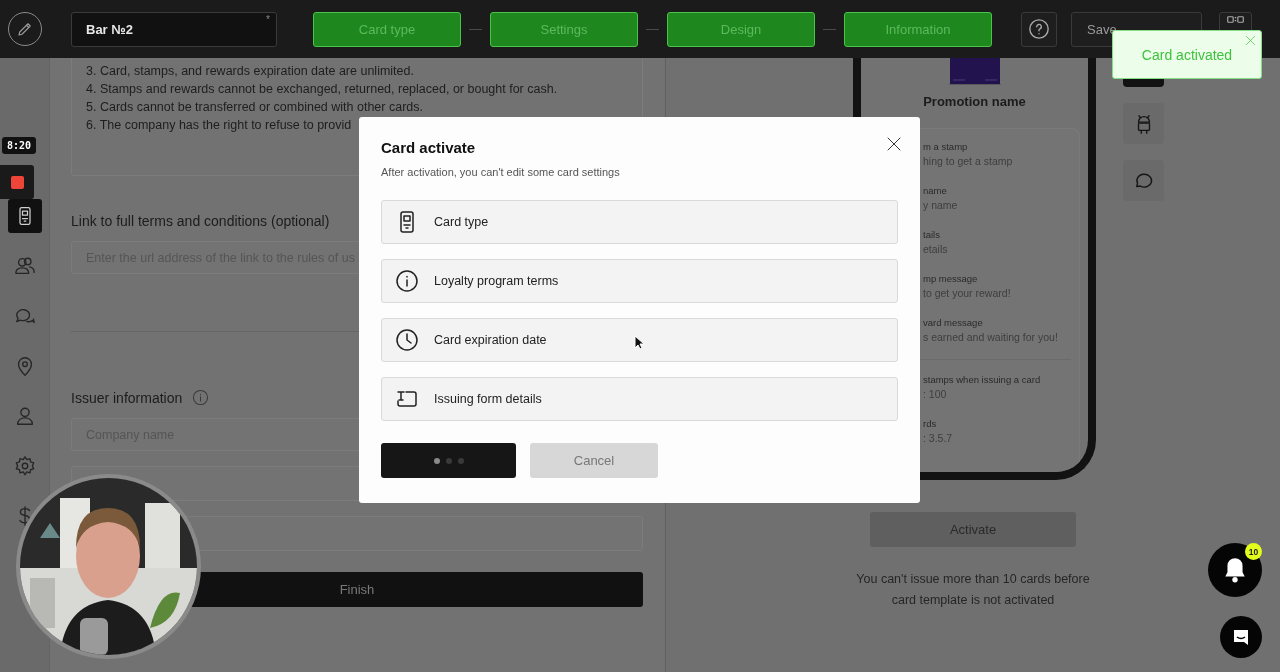  Describe the element at coordinates (973, 590) in the screenshot. I see `activation-notice: You can't issue more than 10 cards before card template is not activated` at that location.